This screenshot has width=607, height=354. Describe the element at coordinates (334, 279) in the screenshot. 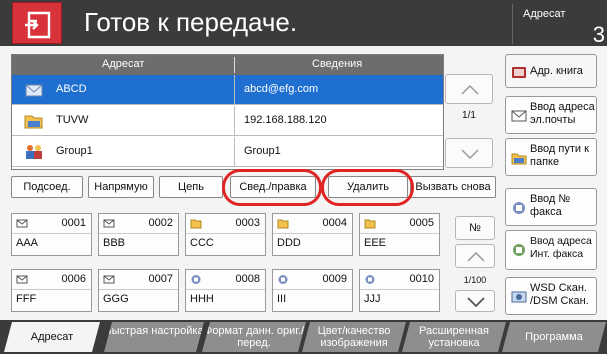

I see `entry-number: 0009` at that location.